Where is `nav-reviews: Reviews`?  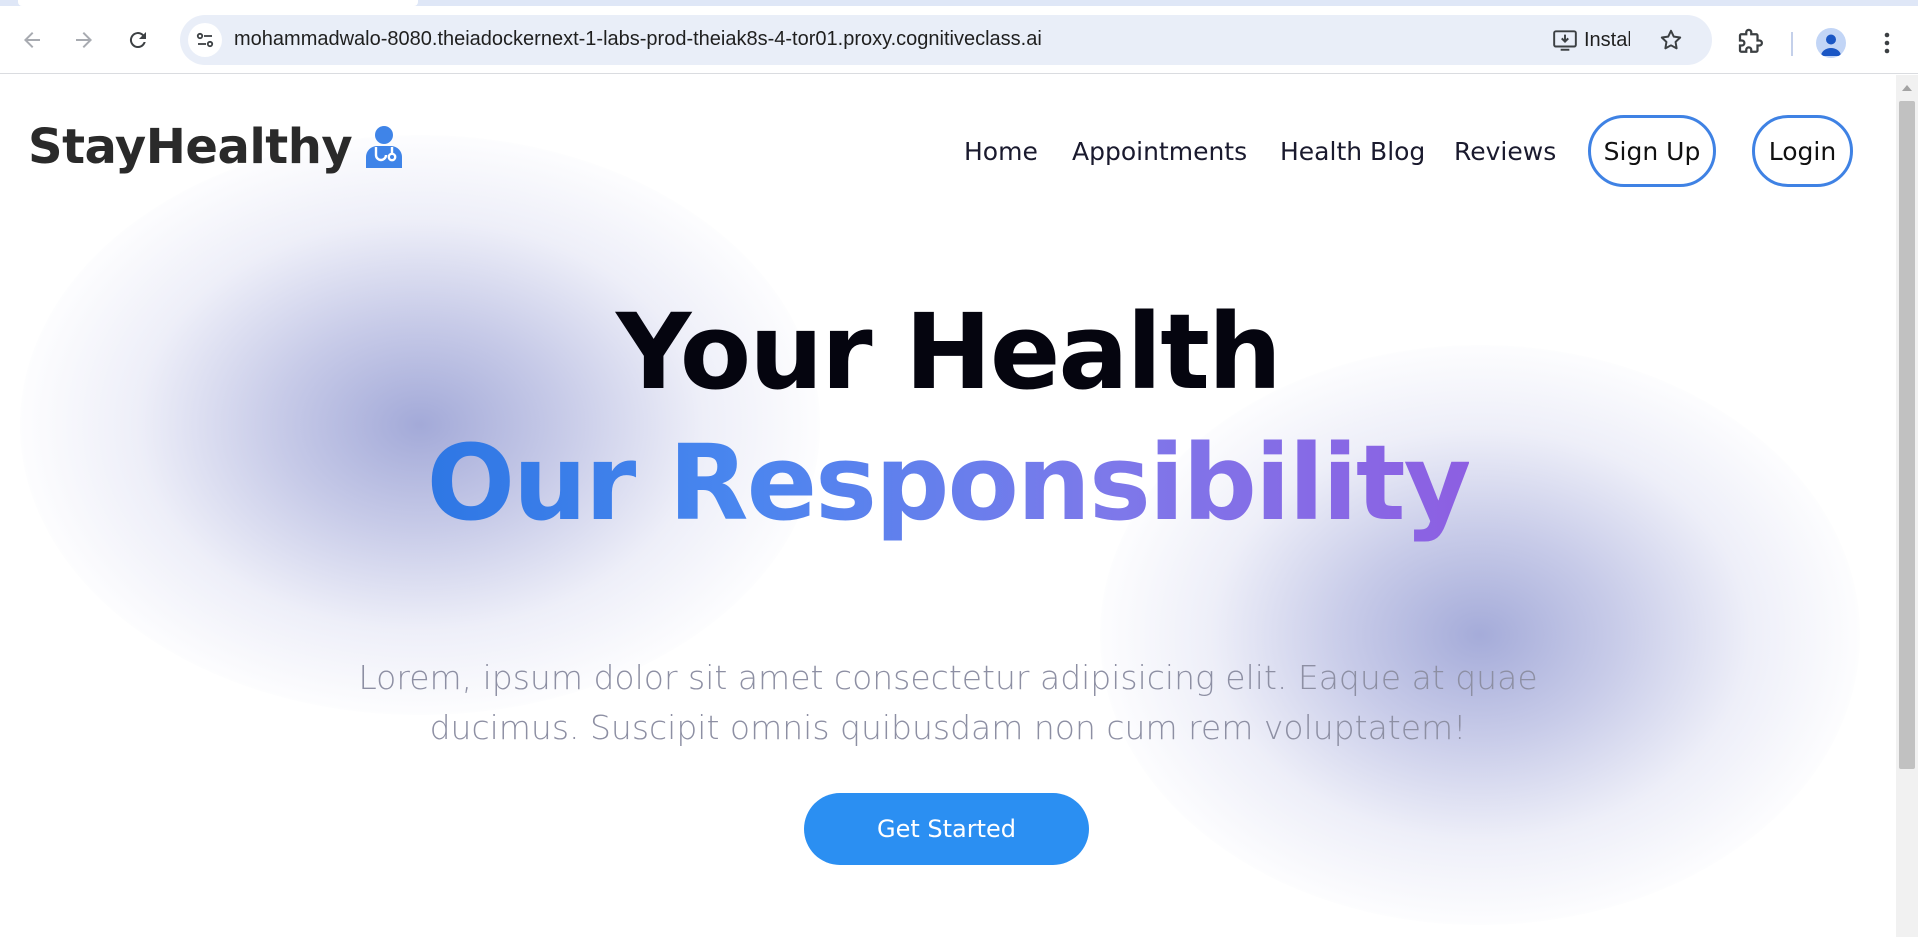
nav-reviews: Reviews is located at coordinates (1505, 151).